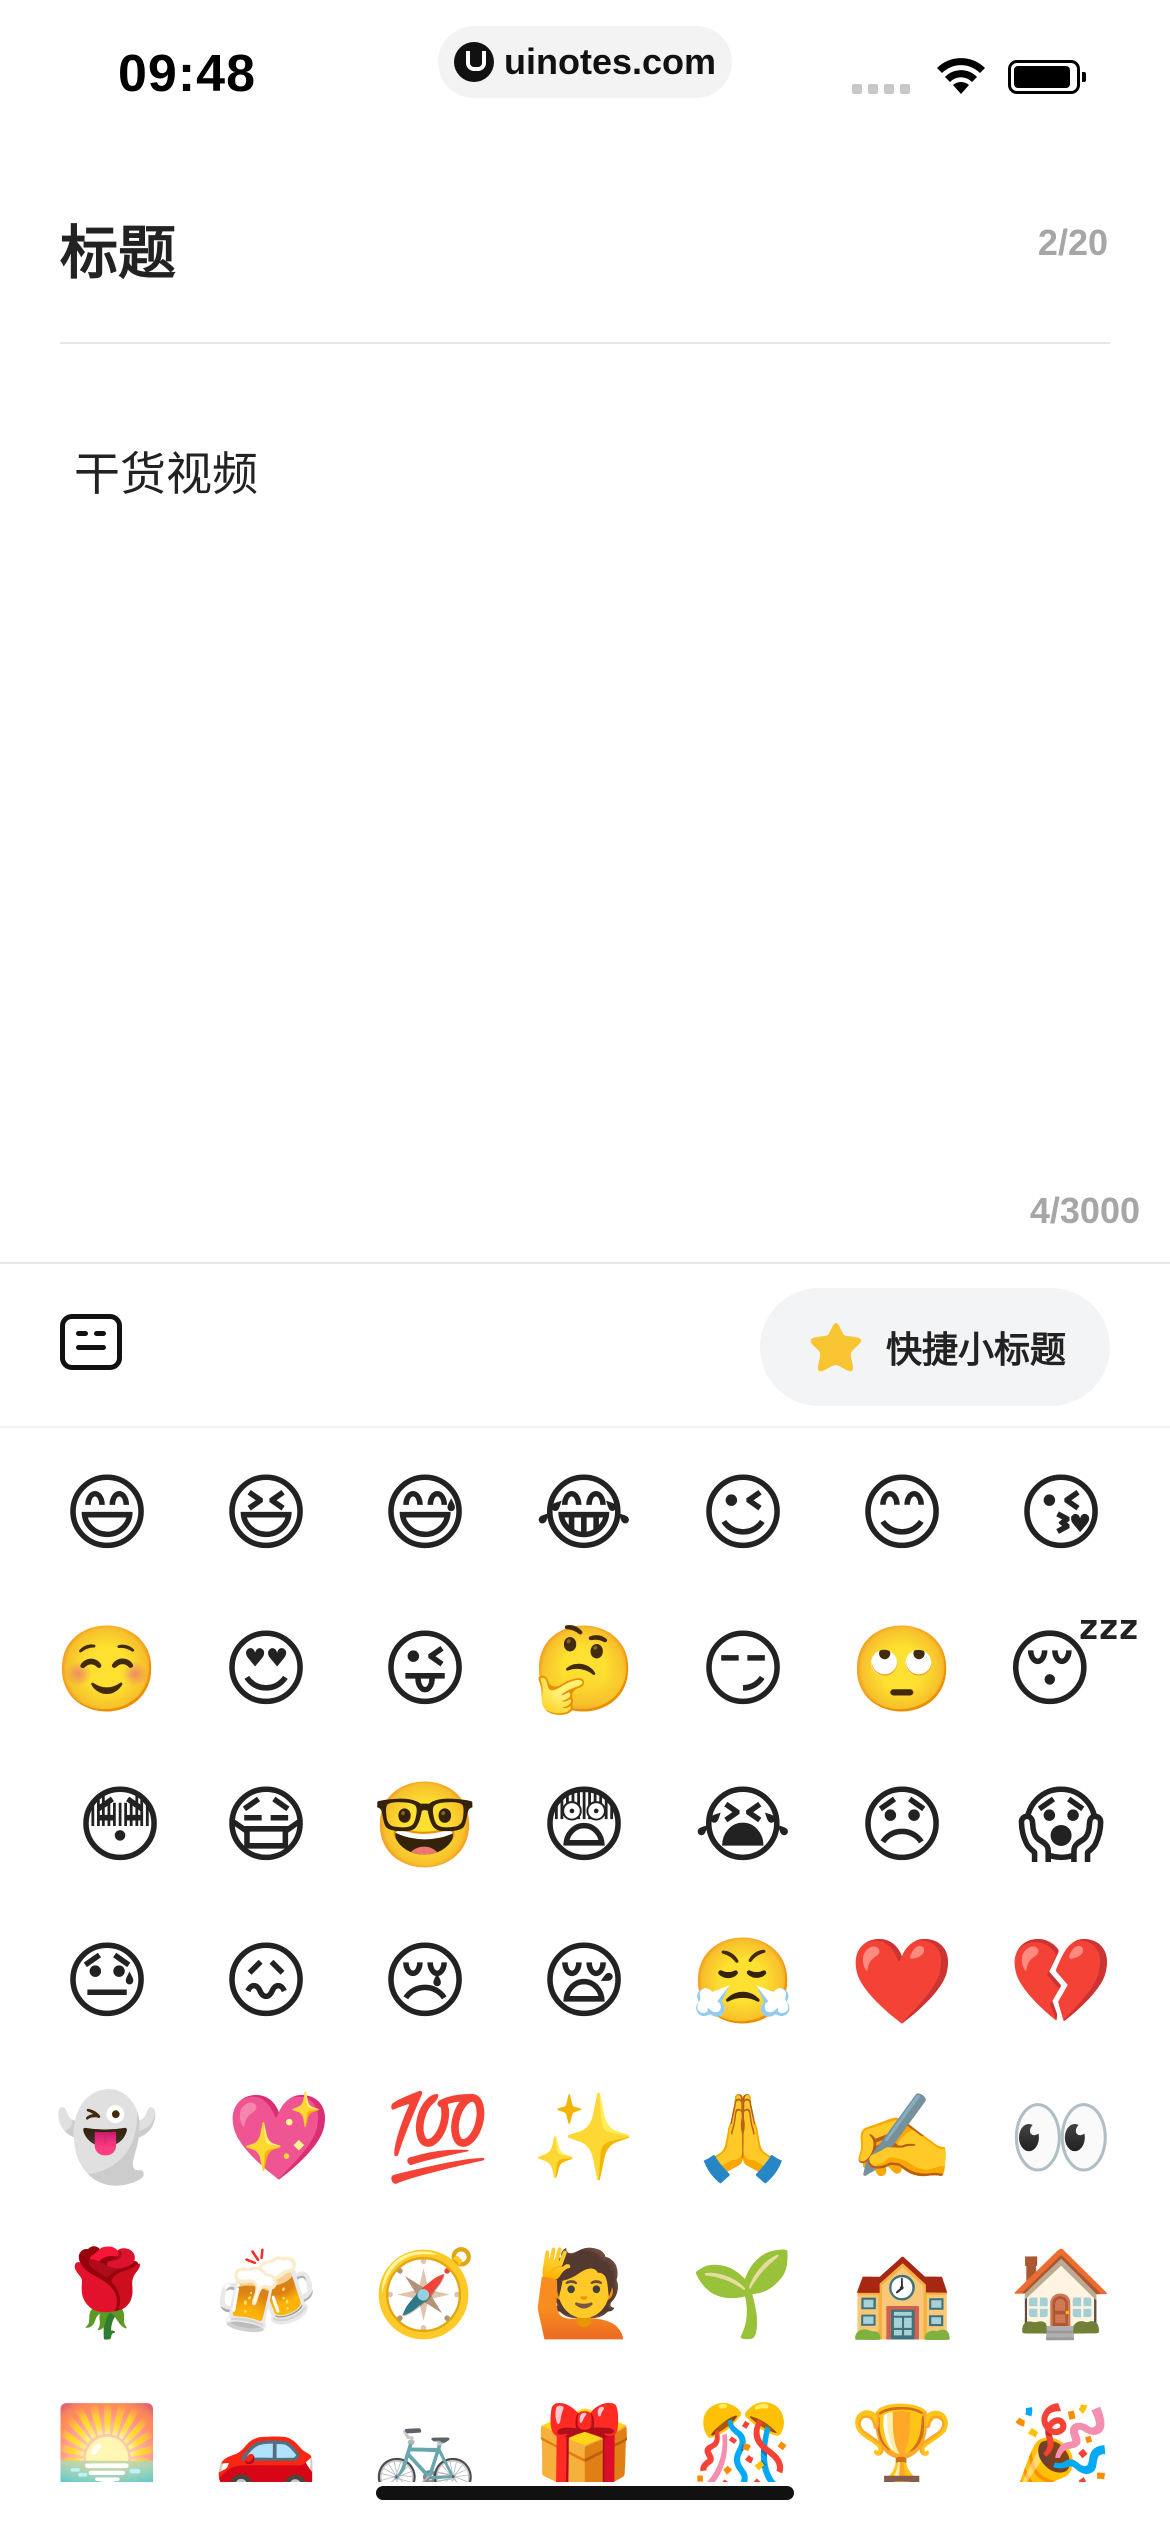 The height and width of the screenshot is (2532, 1170). What do you see at coordinates (902, 1669) in the screenshot?
I see `emoji: 🙄` at bounding box center [902, 1669].